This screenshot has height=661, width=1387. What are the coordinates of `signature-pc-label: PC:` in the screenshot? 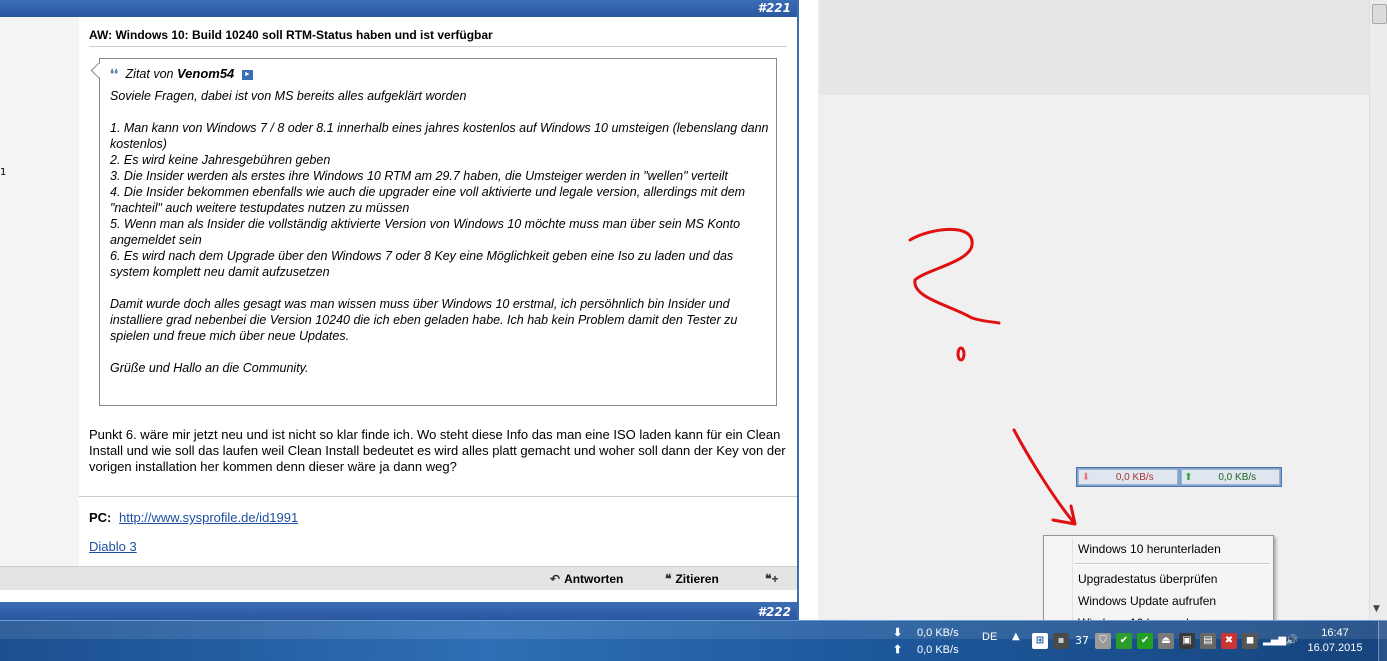 It's located at (100, 517).